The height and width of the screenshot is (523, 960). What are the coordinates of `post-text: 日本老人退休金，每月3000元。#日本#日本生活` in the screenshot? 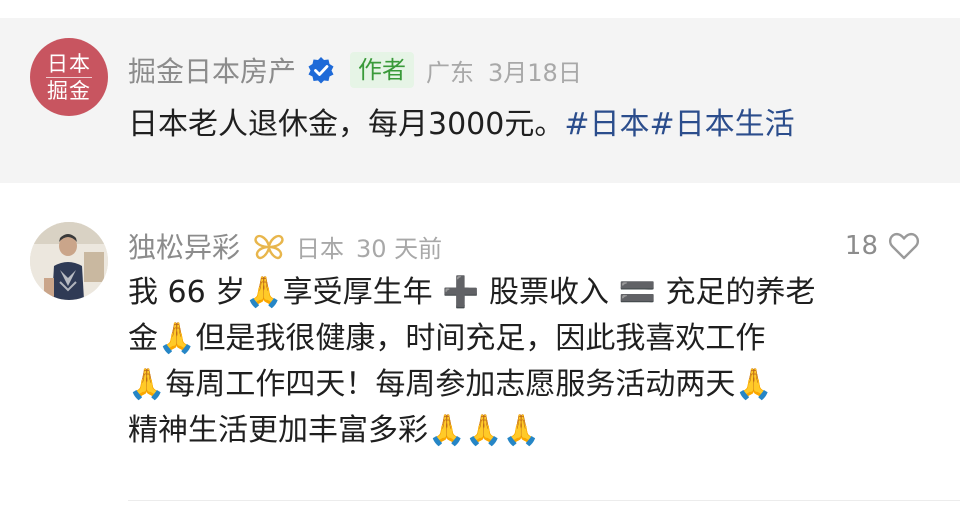 It's located at (461, 125).